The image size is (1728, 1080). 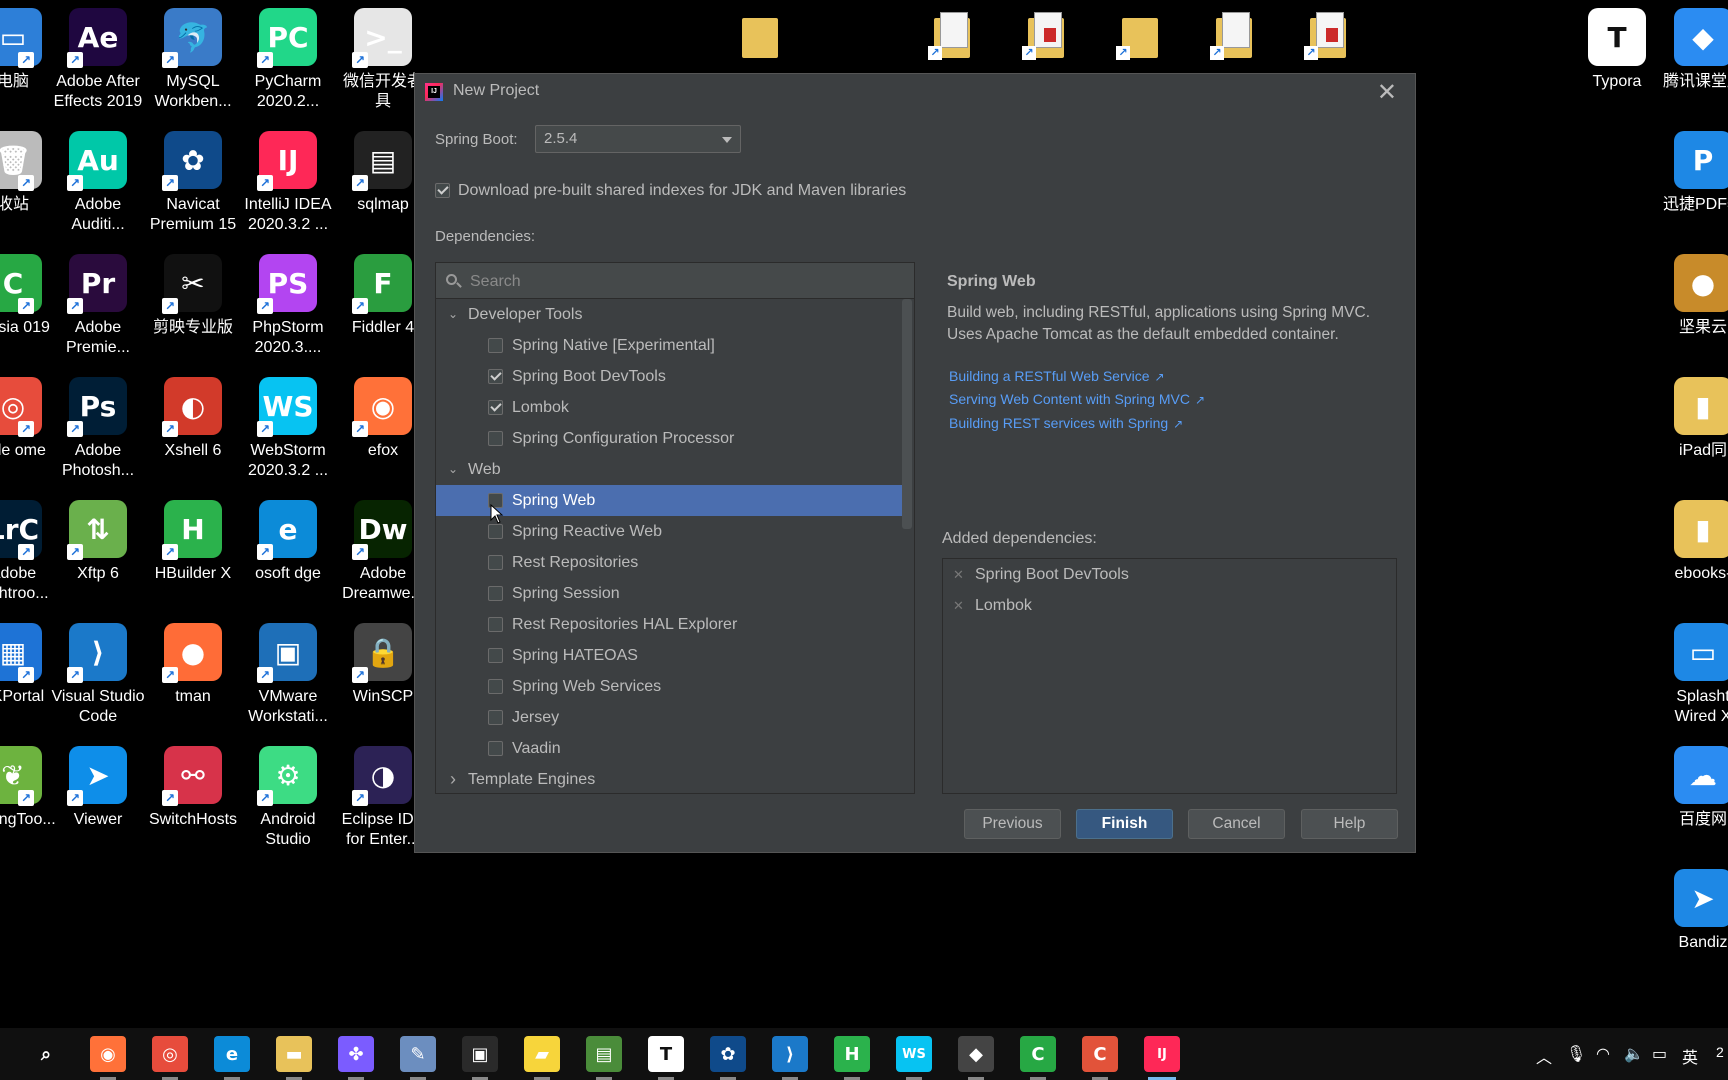 What do you see at coordinates (1137, 36) in the screenshot?
I see `folder-shortcut-icon: ↗` at bounding box center [1137, 36].